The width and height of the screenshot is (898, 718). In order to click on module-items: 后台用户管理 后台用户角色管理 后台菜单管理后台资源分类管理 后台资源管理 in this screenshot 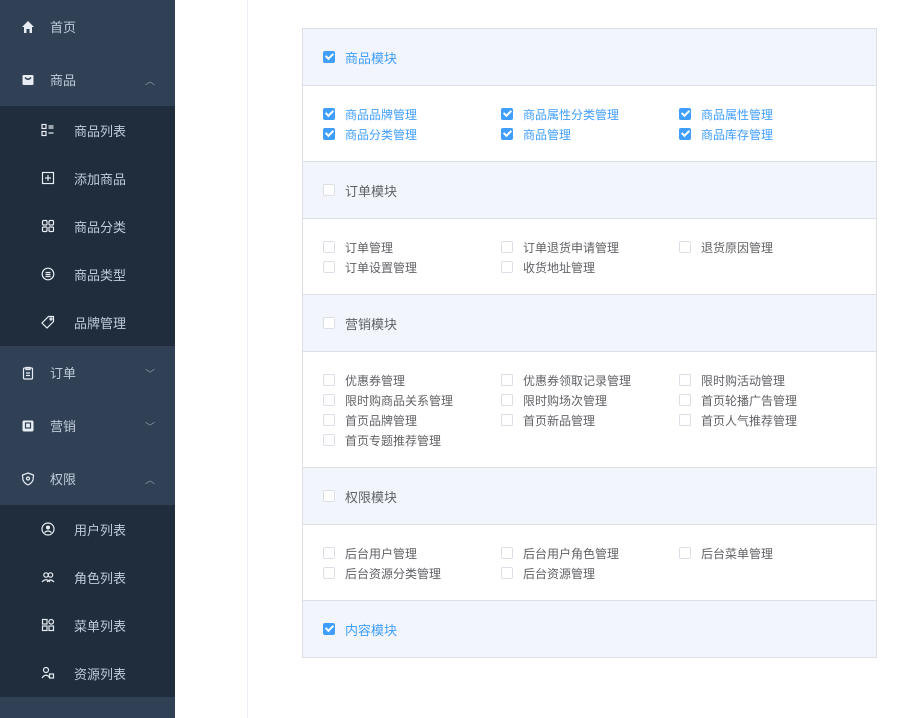, I will do `click(589, 562)`.